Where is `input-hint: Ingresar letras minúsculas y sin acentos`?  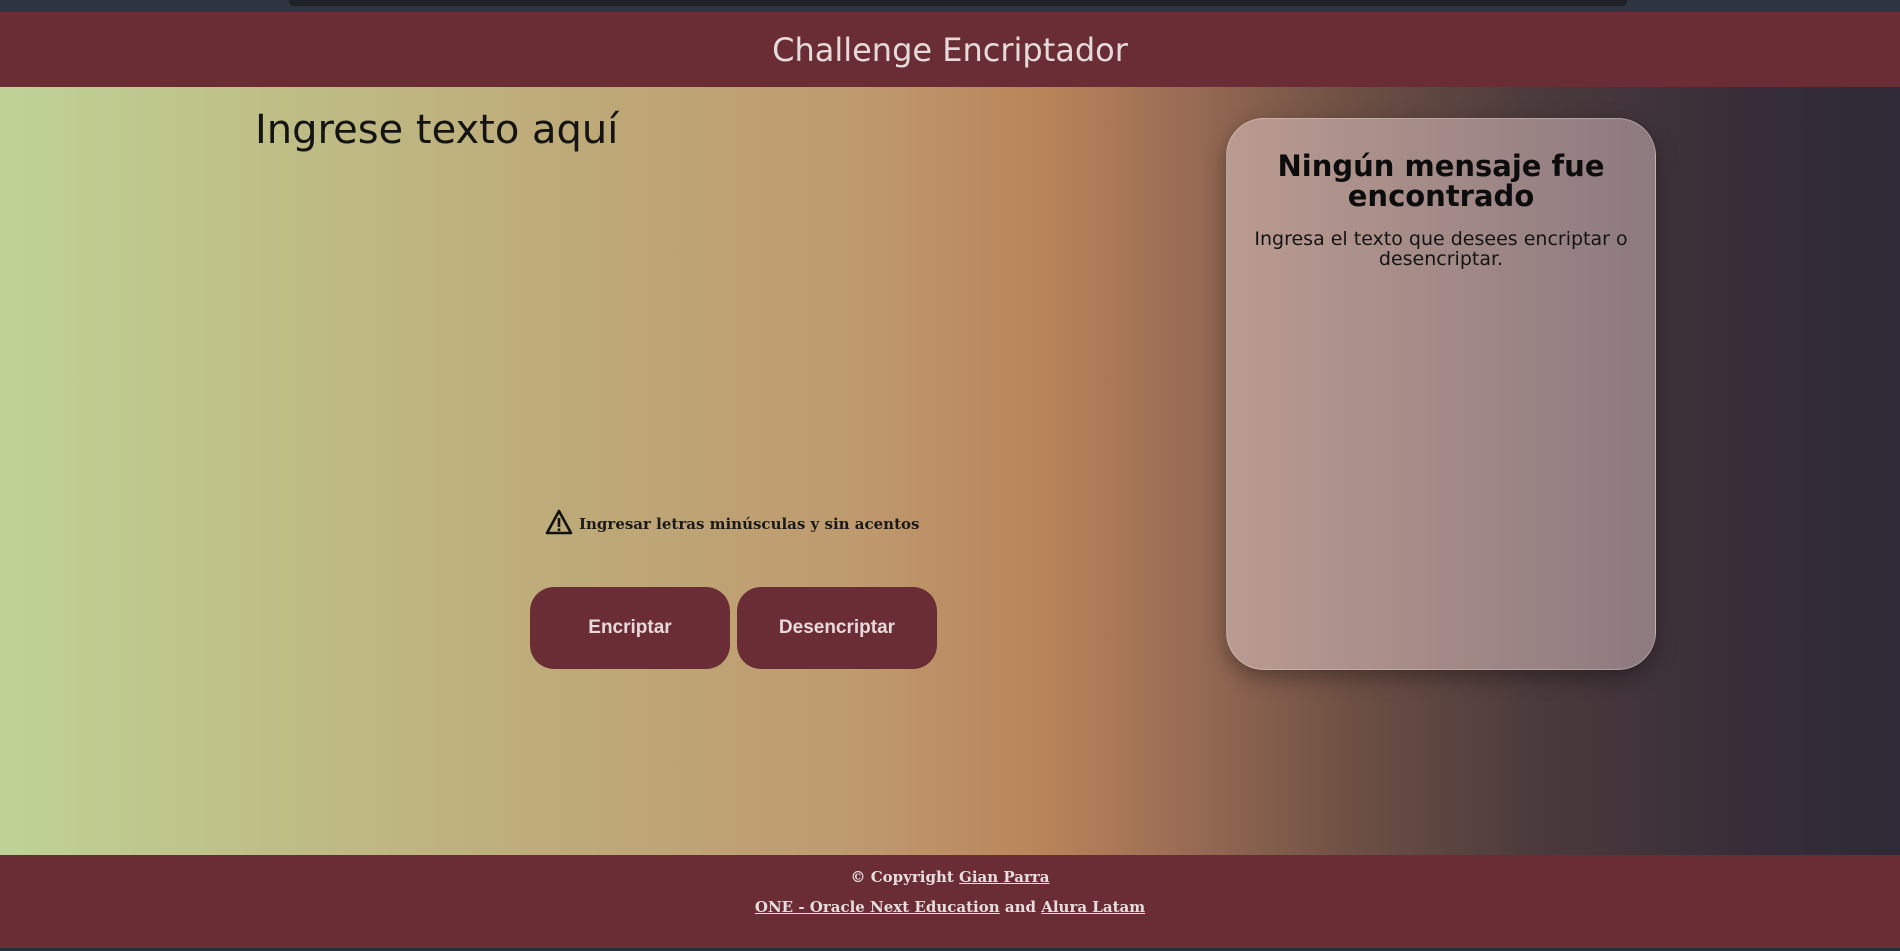
input-hint: Ingresar letras minúsculas y sin acentos is located at coordinates (732, 524).